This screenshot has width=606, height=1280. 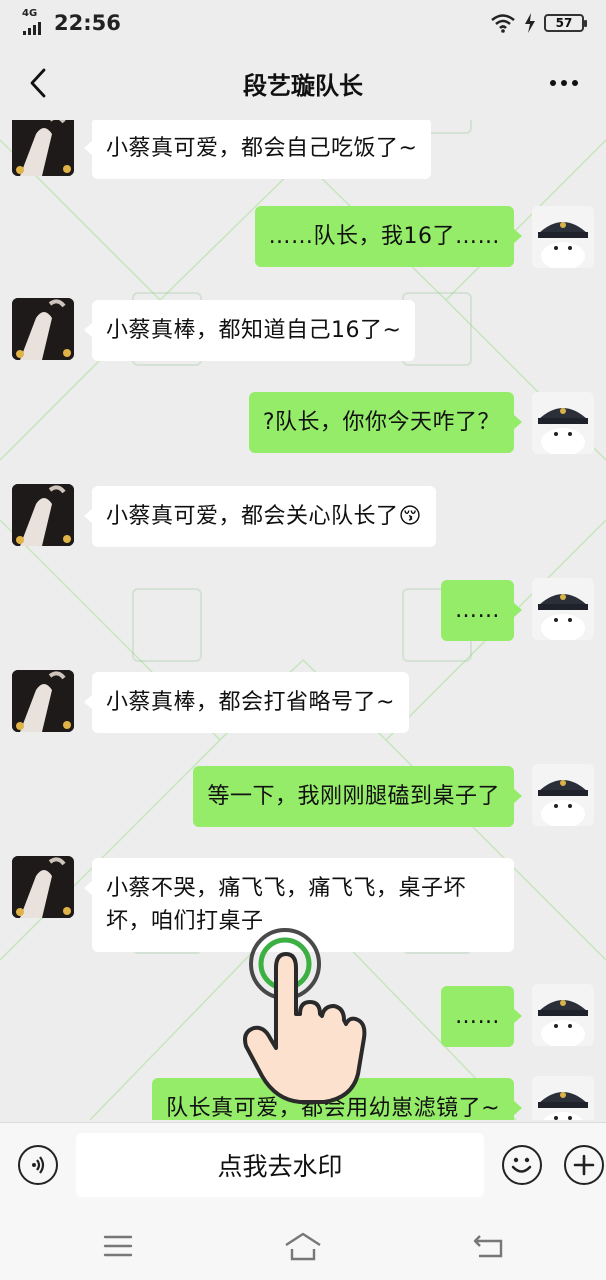 I want to click on message-bubble: 小蔡真可爱，都会关心队长了😚, so click(x=260, y=516).